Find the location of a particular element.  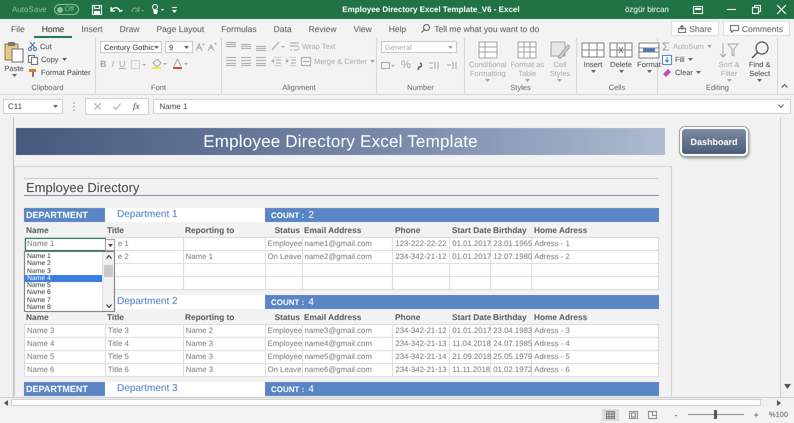

fill-color-icon is located at coordinates (160, 64).